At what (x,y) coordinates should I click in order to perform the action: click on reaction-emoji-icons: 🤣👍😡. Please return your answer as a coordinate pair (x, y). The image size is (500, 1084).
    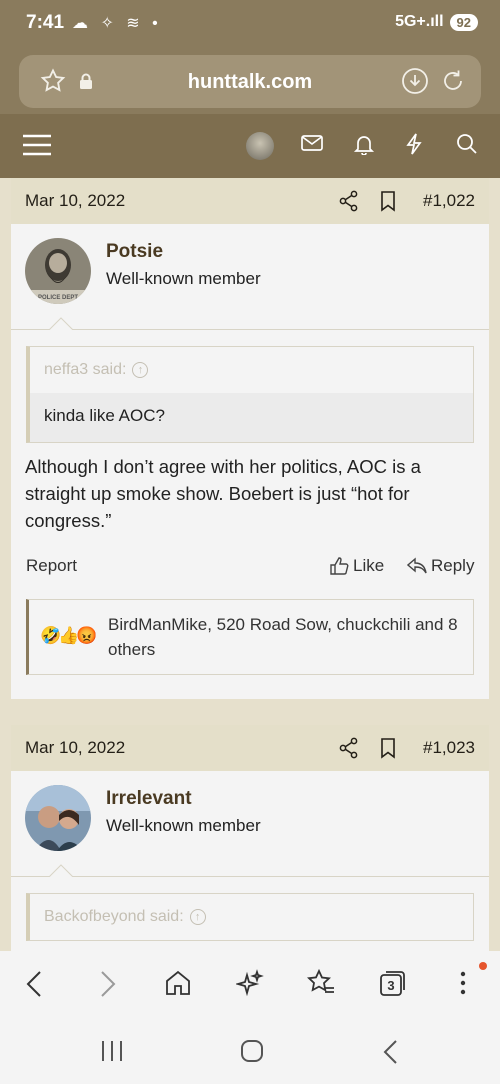
    Looking at the image, I should click on (68, 635).